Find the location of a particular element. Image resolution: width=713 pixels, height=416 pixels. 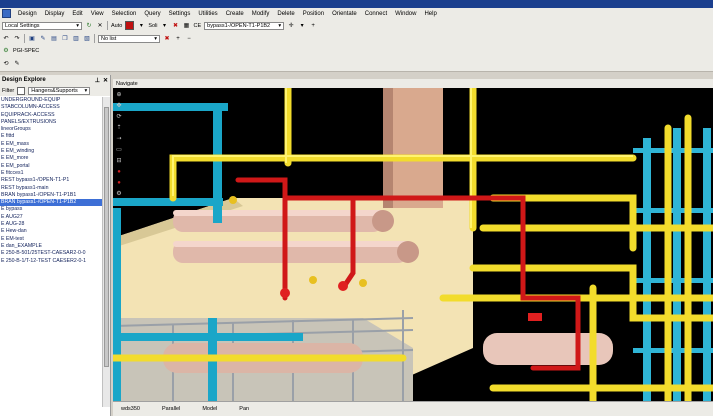

tree-item: E EM_winding is located at coordinates (51, 151).